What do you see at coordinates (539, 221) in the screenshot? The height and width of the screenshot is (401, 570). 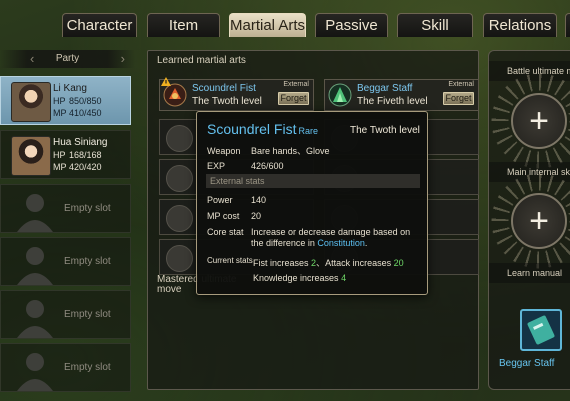 I see `add-internal-skill-button: +` at bounding box center [539, 221].